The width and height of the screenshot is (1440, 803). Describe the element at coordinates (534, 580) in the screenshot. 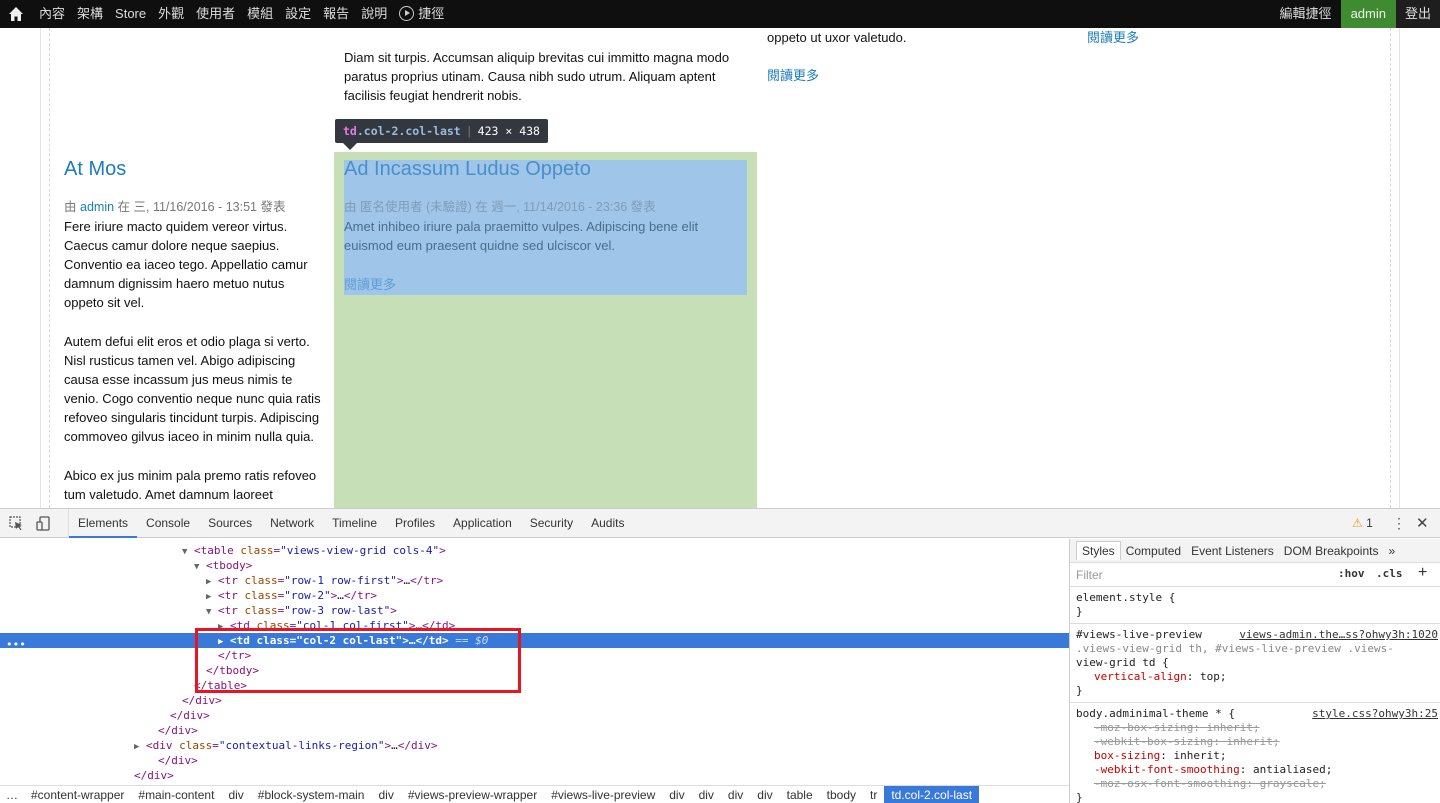

I see `dom-node: ▶ <tr class="row-1 row-first">…</tr>` at that location.